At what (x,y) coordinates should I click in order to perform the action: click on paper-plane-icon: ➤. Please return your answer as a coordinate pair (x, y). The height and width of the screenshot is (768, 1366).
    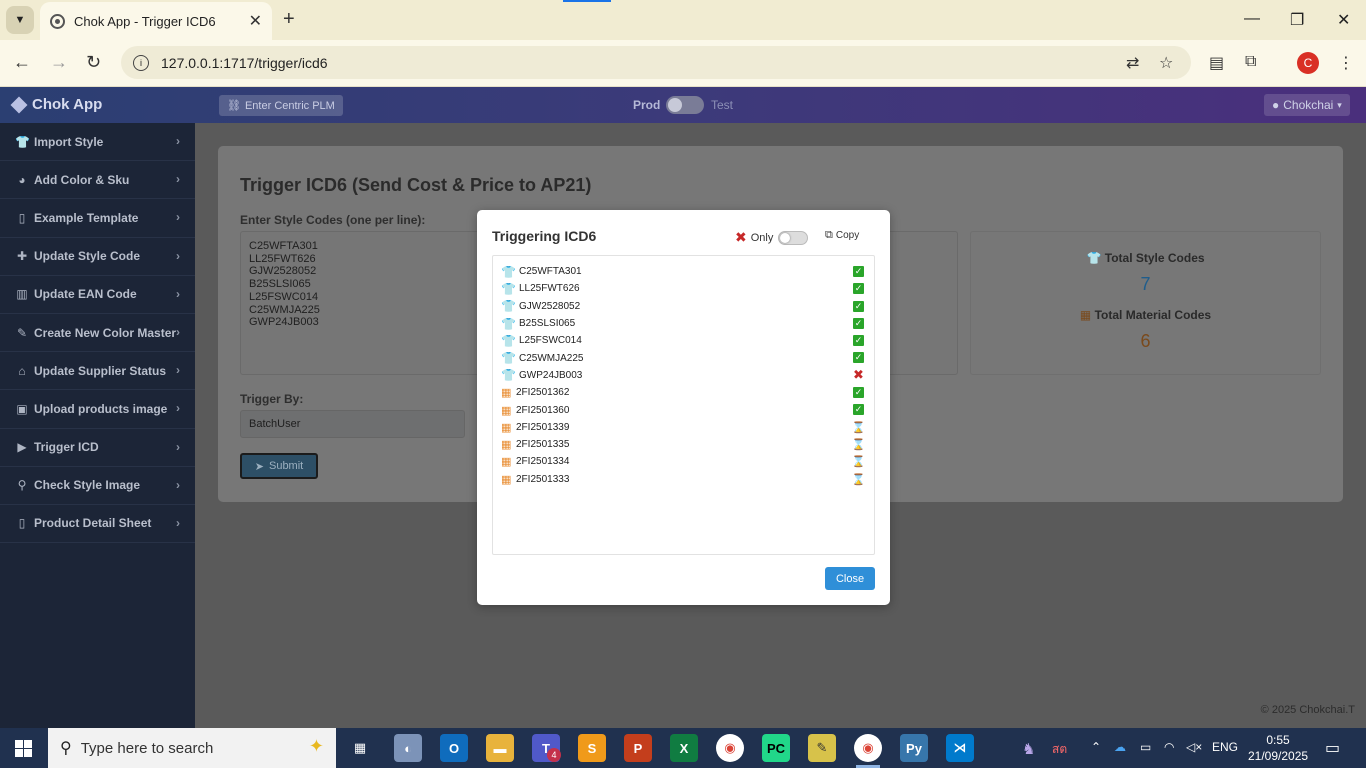
    Looking at the image, I should click on (259, 466).